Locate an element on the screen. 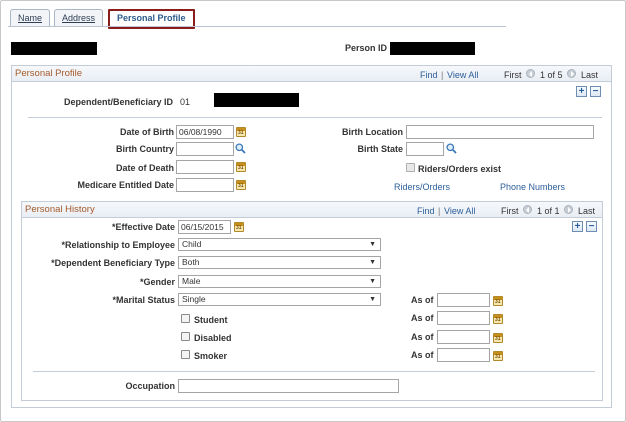 This screenshot has height=422, width=626. smoker-as-of-field is located at coordinates (463, 355).